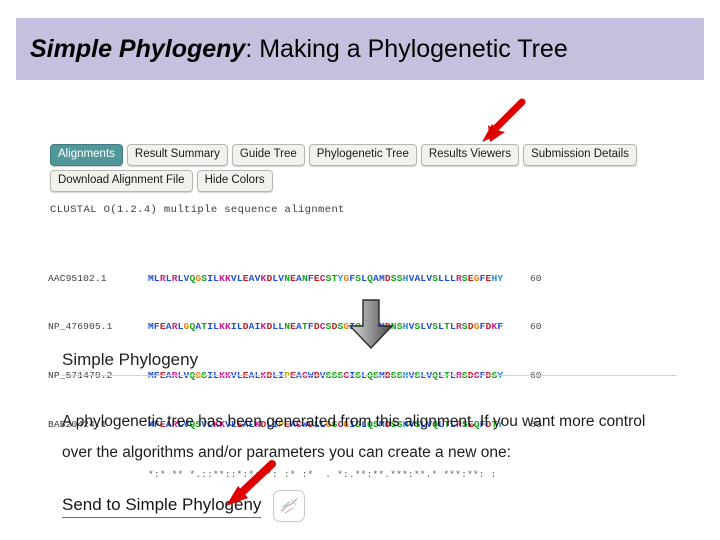 The width and height of the screenshot is (720, 540). What do you see at coordinates (362, 155) in the screenshot?
I see `tab-phylogenetic-tree: Phylogenetic Tree` at bounding box center [362, 155].